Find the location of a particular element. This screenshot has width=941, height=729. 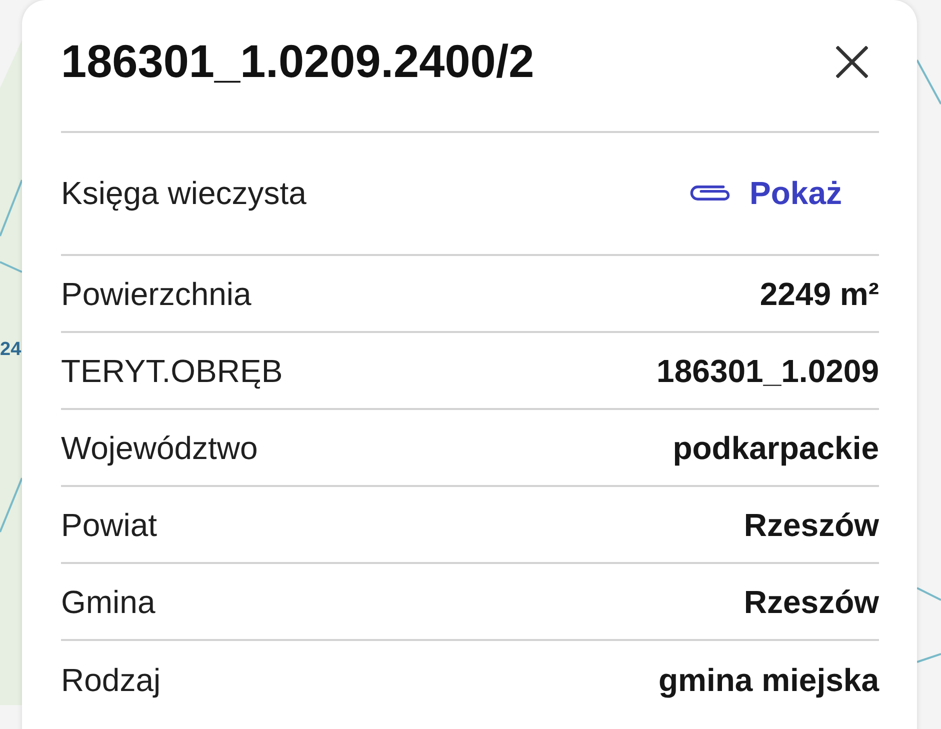

paperclip-icon is located at coordinates (710, 193).